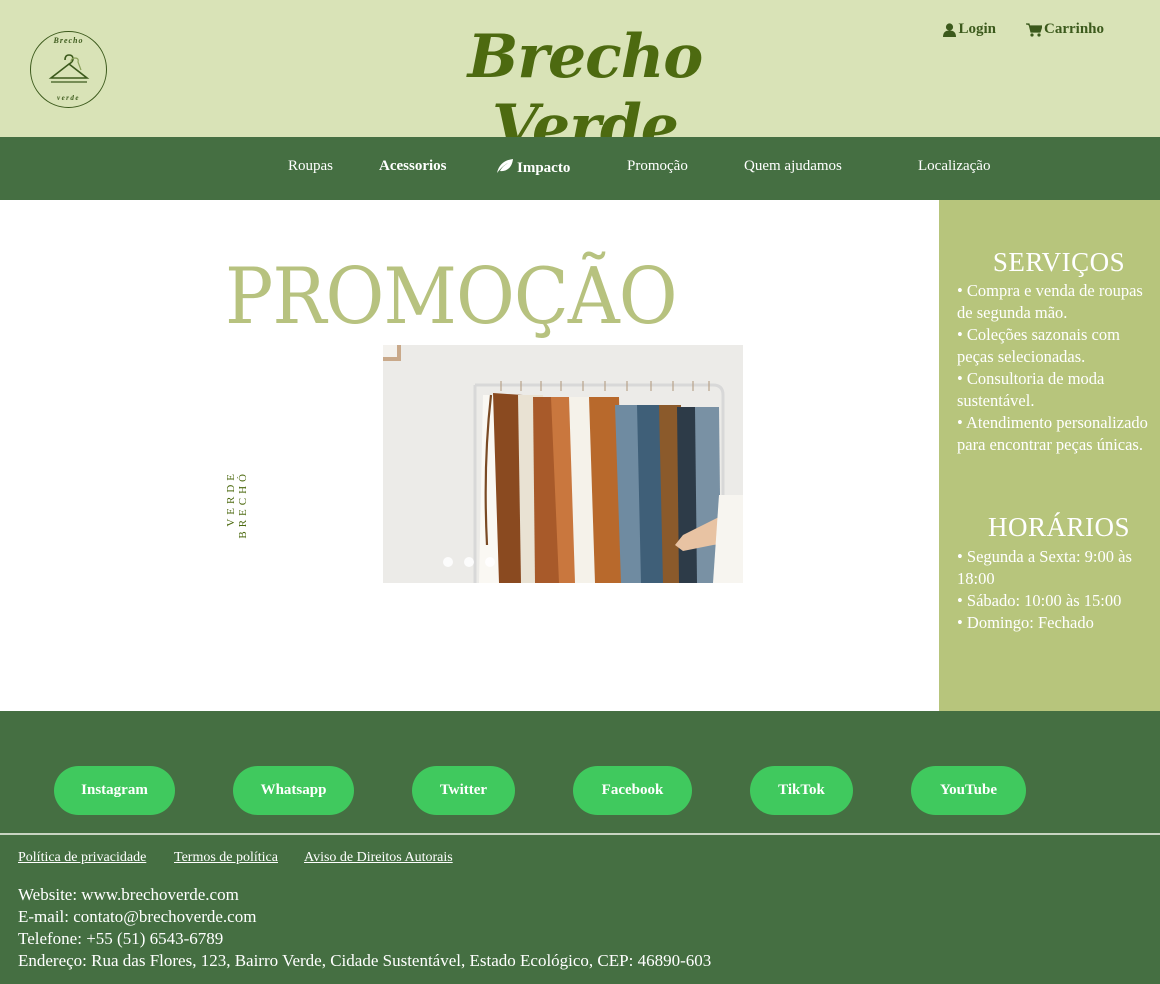  I want to click on carousel-dots, so click(469, 562).